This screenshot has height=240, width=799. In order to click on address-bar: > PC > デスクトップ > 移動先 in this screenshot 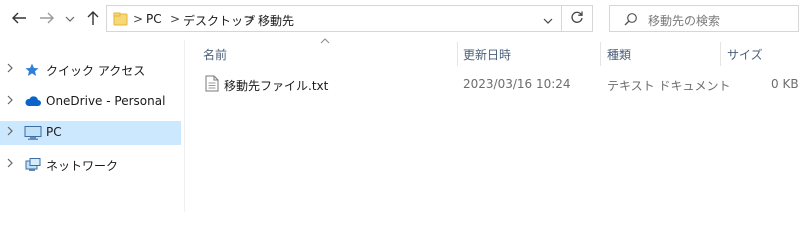, I will do `click(334, 18)`.